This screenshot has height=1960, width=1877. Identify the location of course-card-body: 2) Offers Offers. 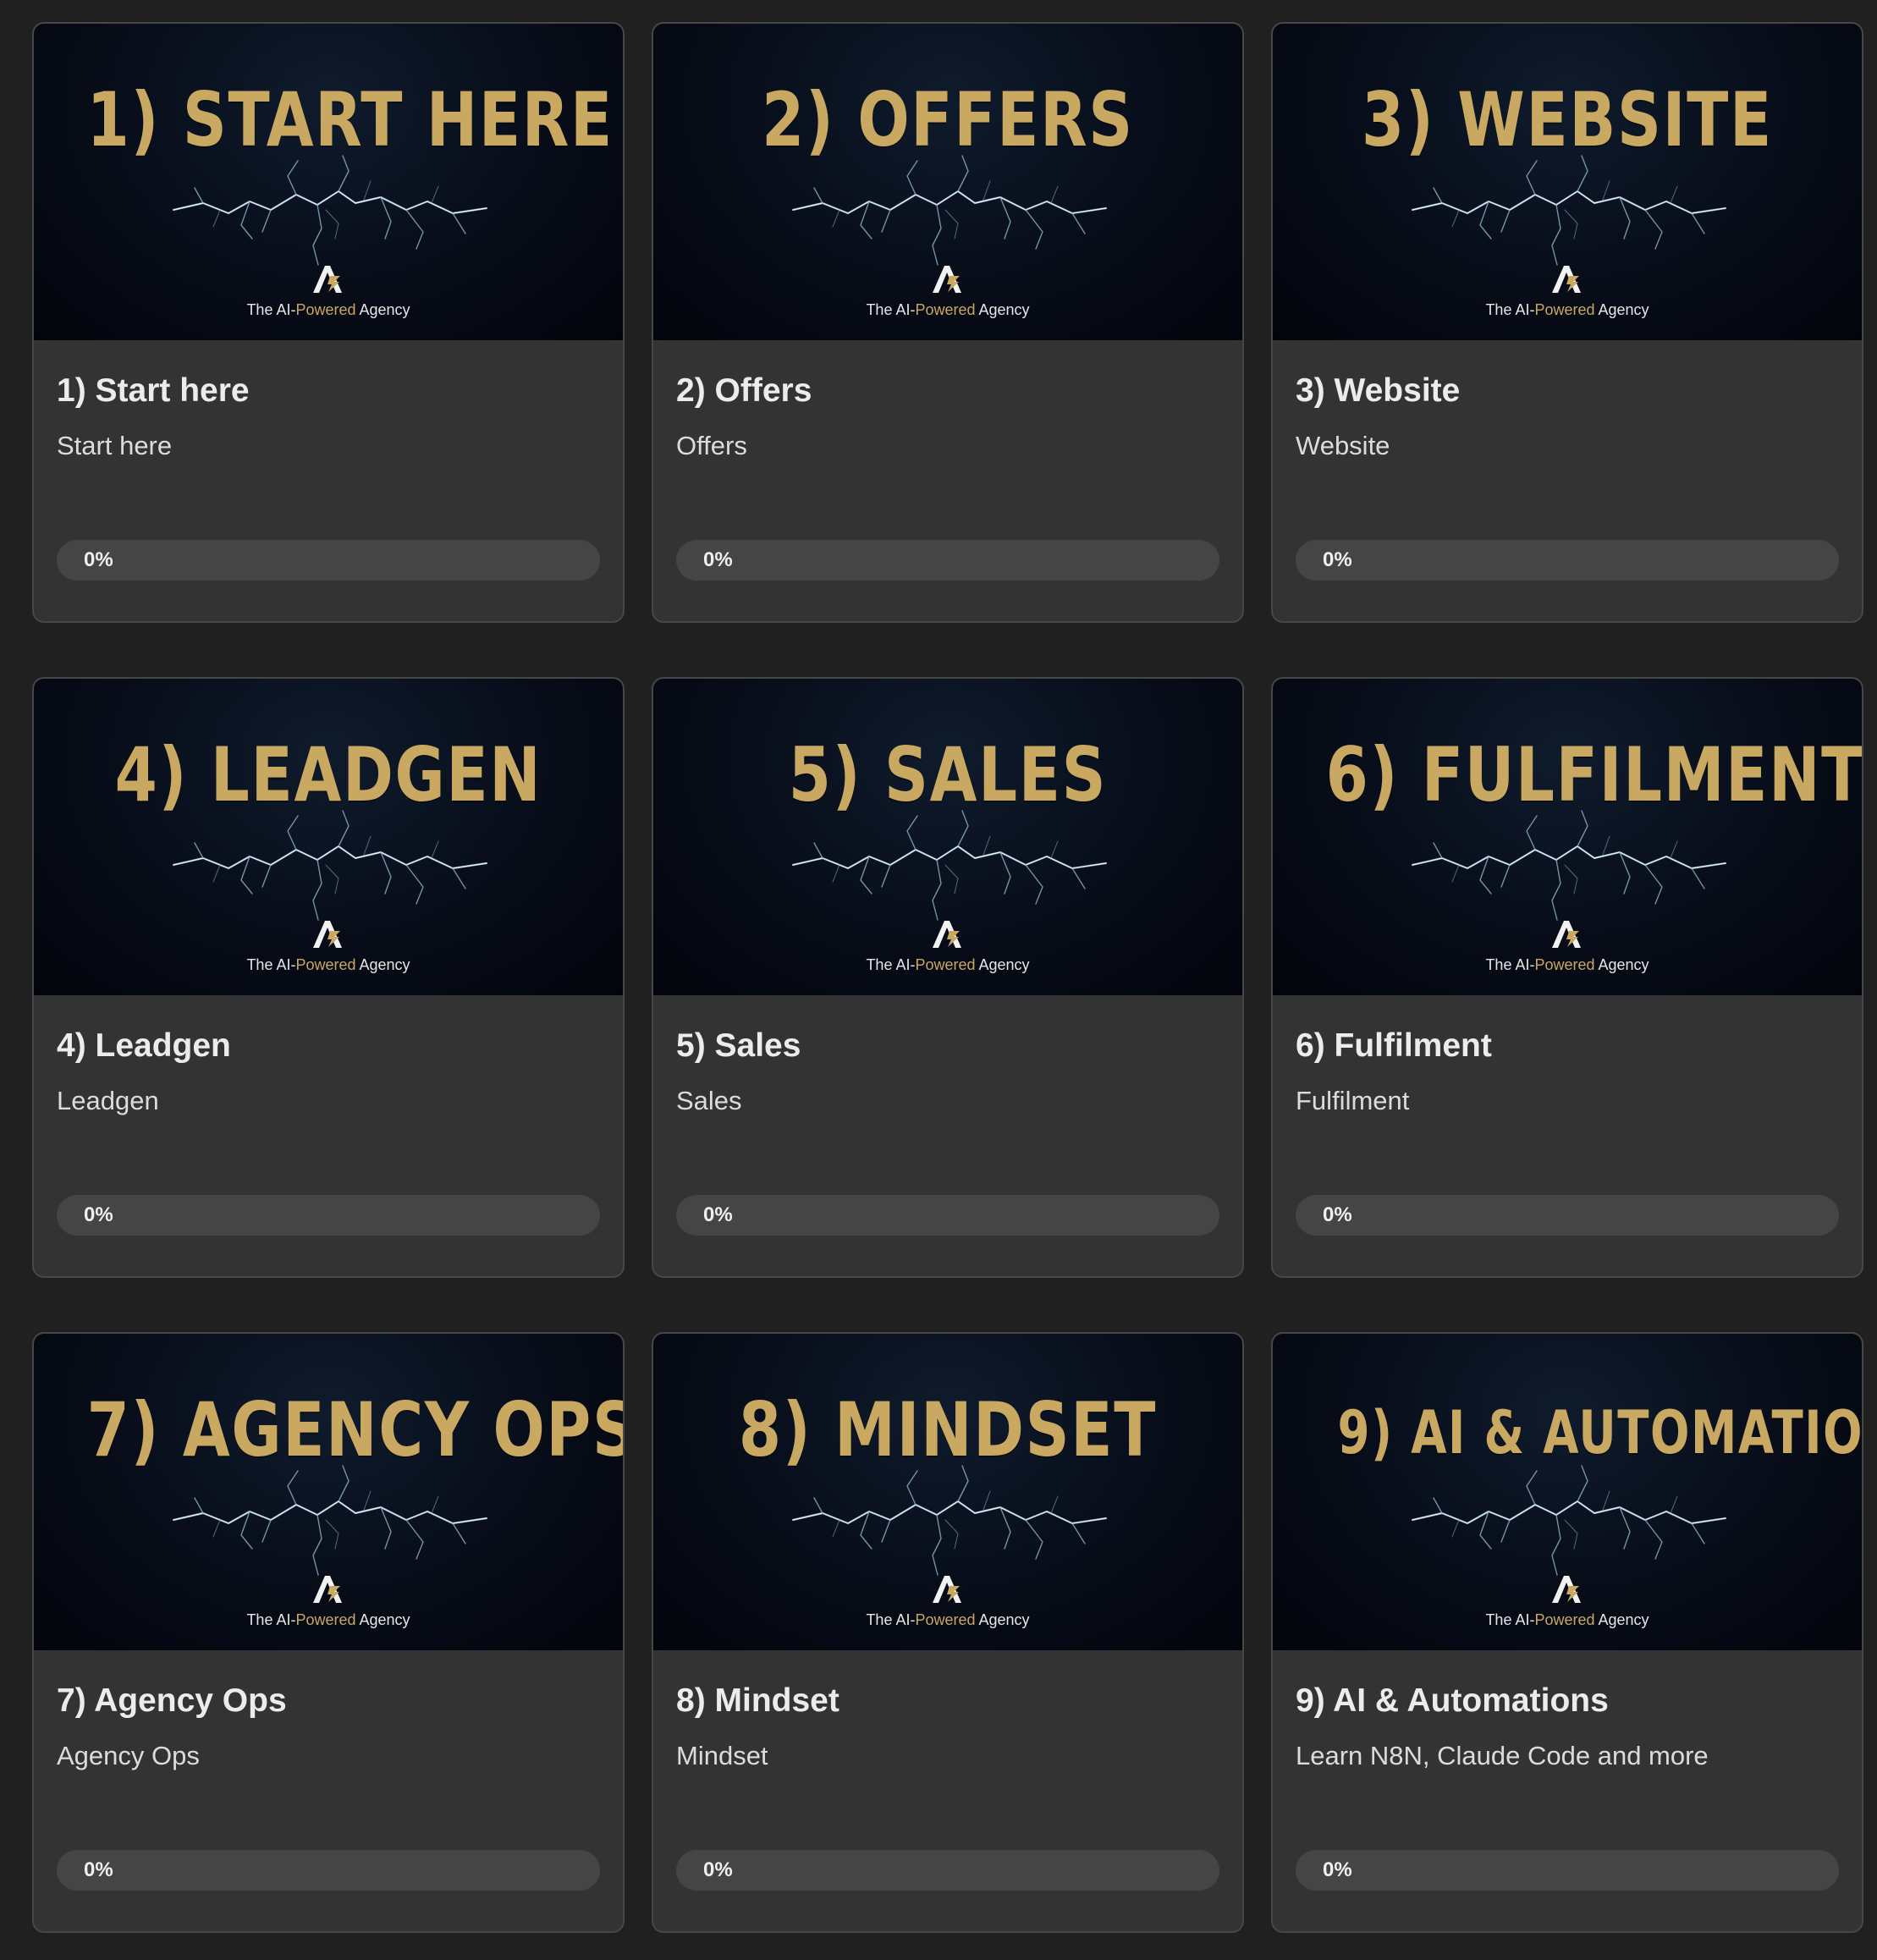
(947, 401).